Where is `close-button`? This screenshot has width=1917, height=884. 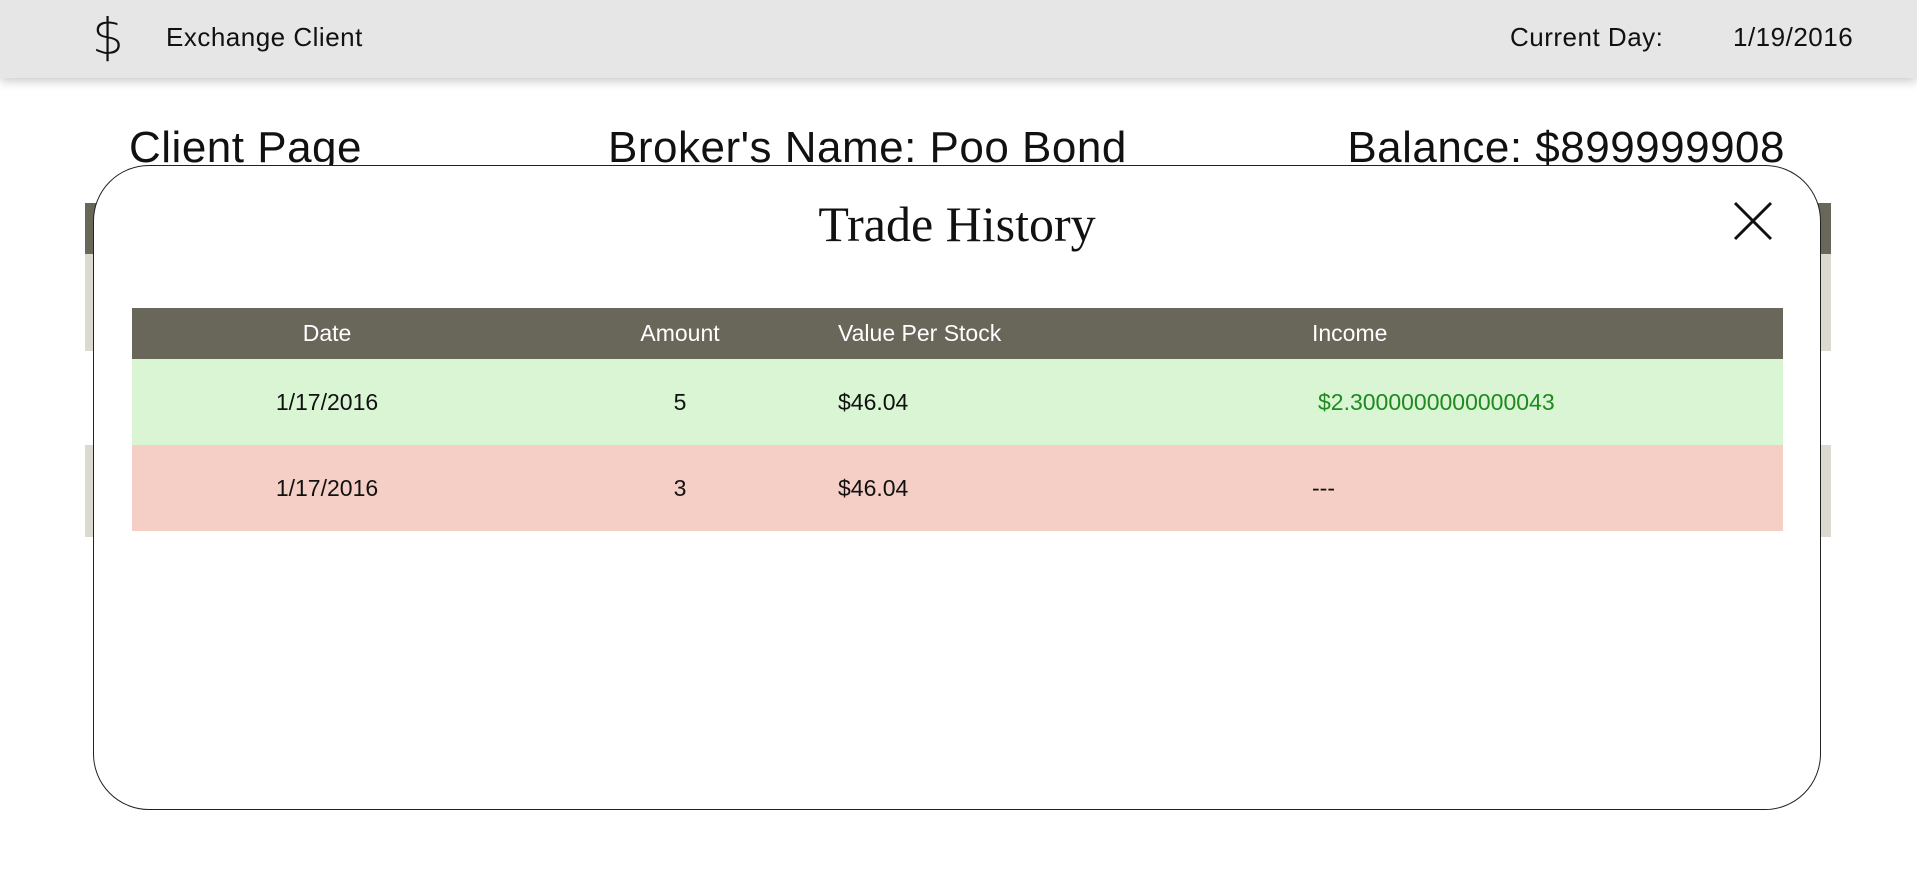
close-button is located at coordinates (1753, 221).